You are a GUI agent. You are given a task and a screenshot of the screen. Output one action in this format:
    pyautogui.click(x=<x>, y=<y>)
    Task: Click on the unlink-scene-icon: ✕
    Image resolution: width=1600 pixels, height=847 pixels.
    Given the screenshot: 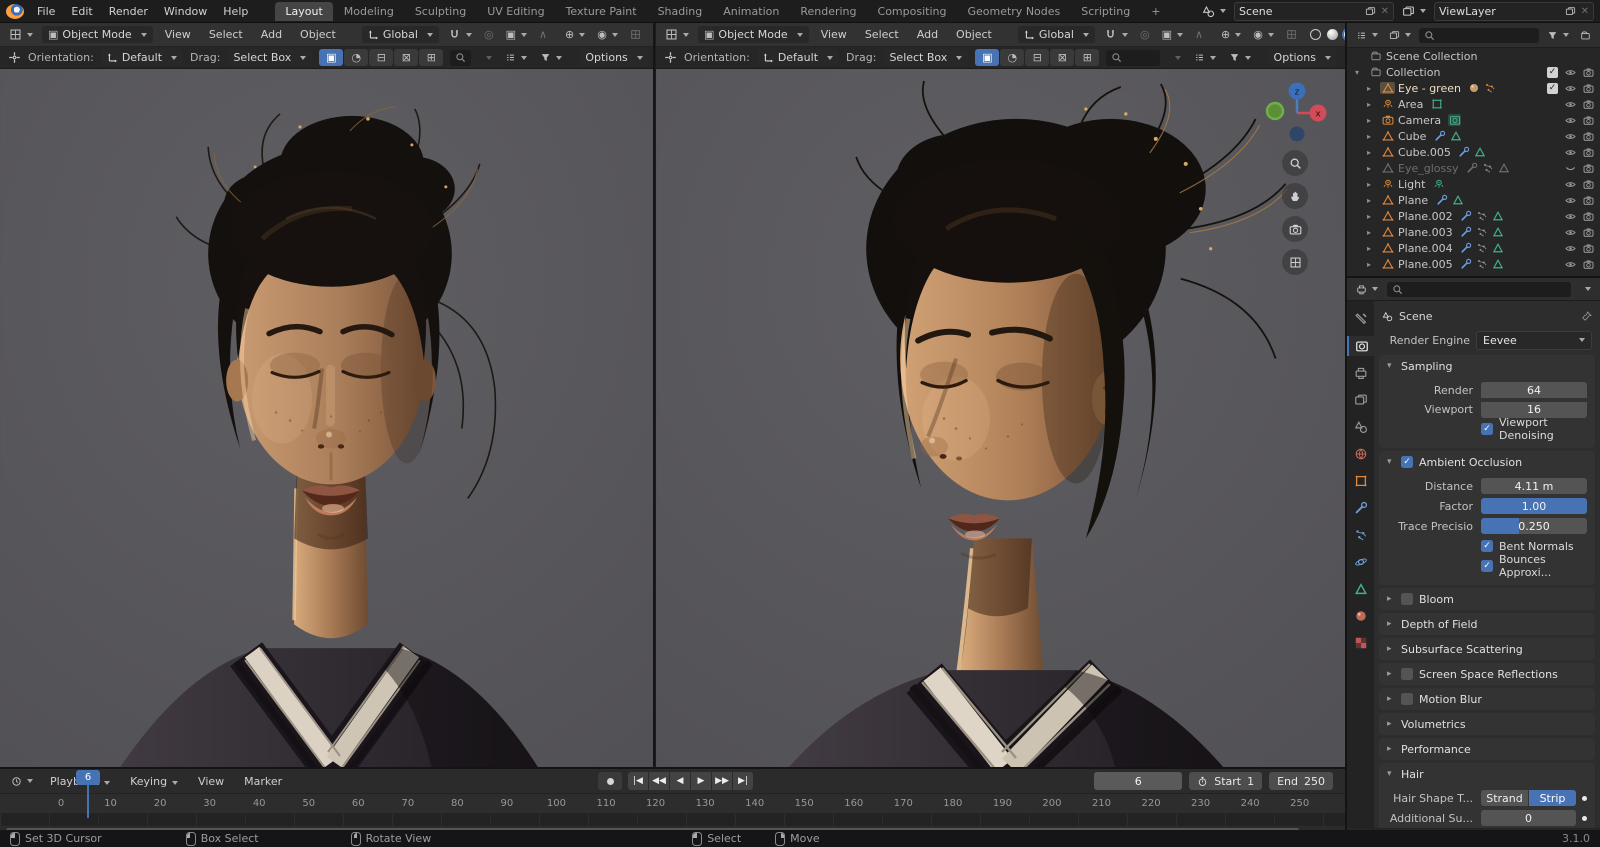 What is the action you would take?
    pyautogui.click(x=1385, y=11)
    